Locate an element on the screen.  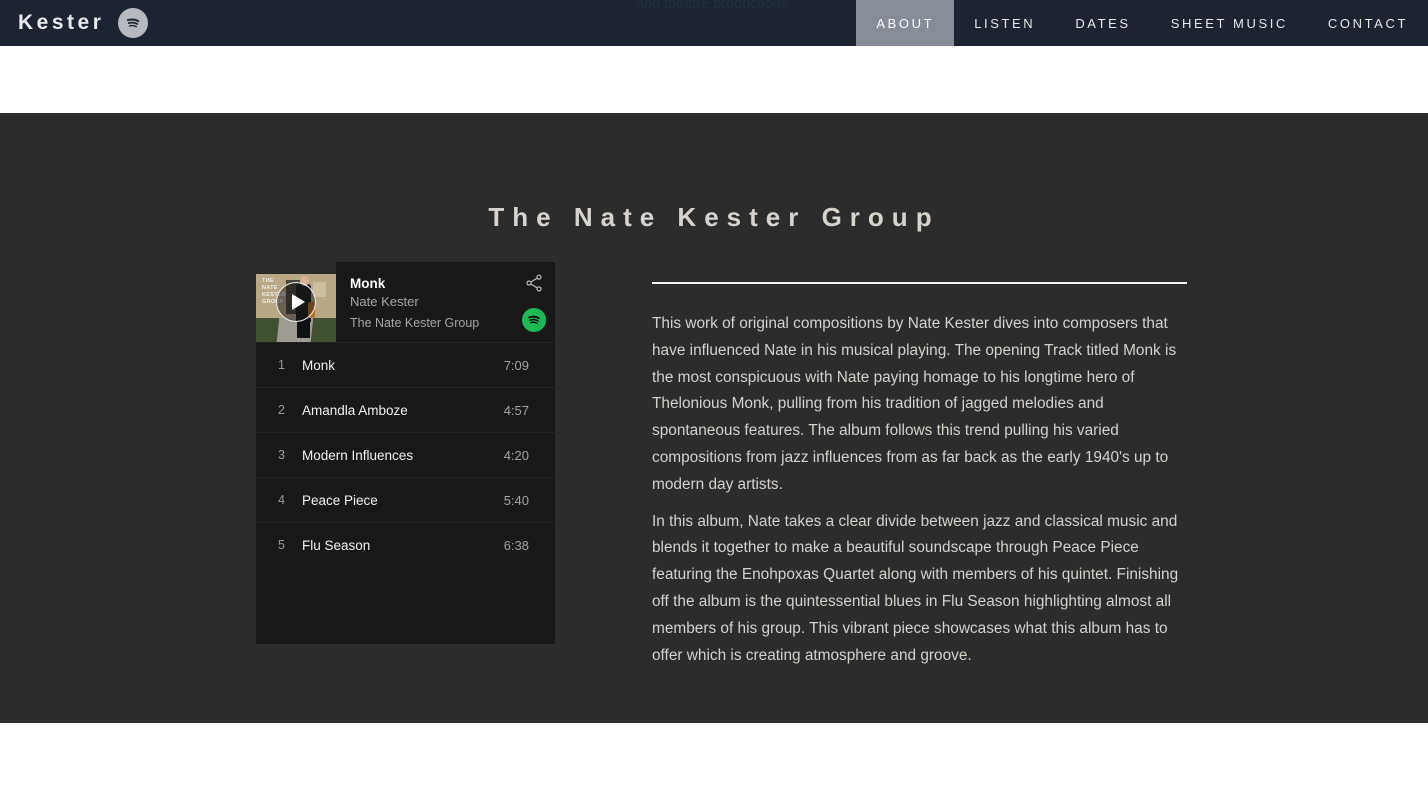
album-art: THE NATE KESTER GROUP is located at coordinates (296, 302).